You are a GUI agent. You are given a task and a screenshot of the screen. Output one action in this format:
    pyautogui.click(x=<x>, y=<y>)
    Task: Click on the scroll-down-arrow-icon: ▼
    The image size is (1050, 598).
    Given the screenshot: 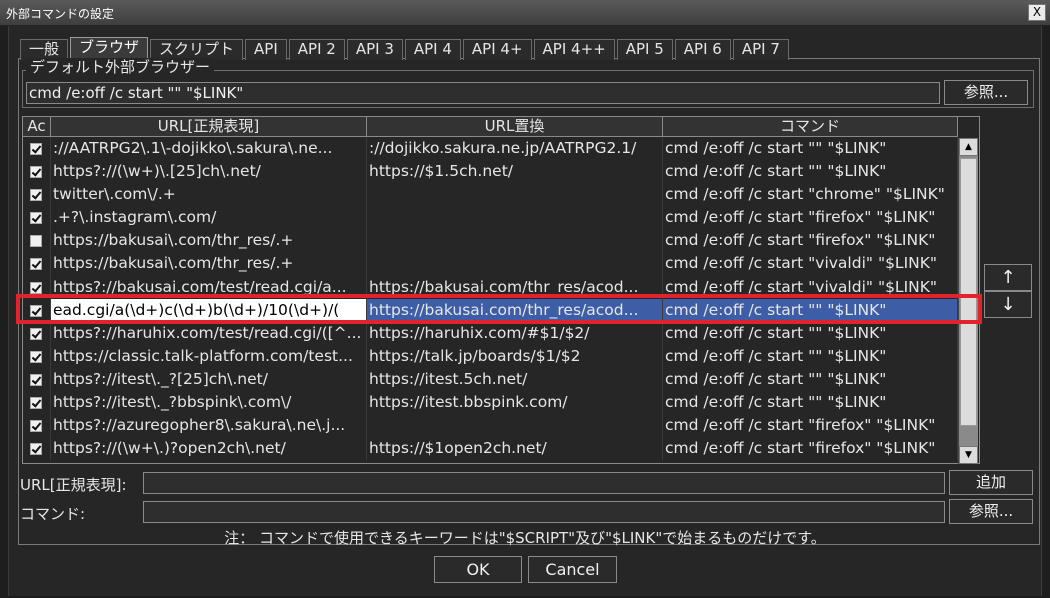 What is the action you would take?
    pyautogui.click(x=968, y=455)
    